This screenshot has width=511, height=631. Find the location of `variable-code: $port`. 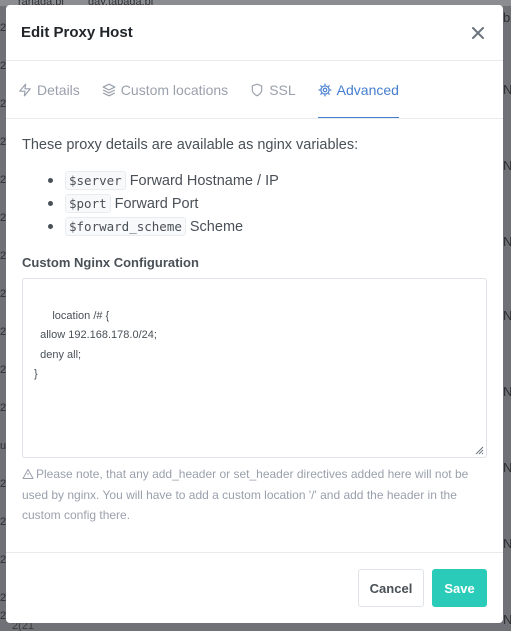

variable-code: $port is located at coordinates (88, 203).